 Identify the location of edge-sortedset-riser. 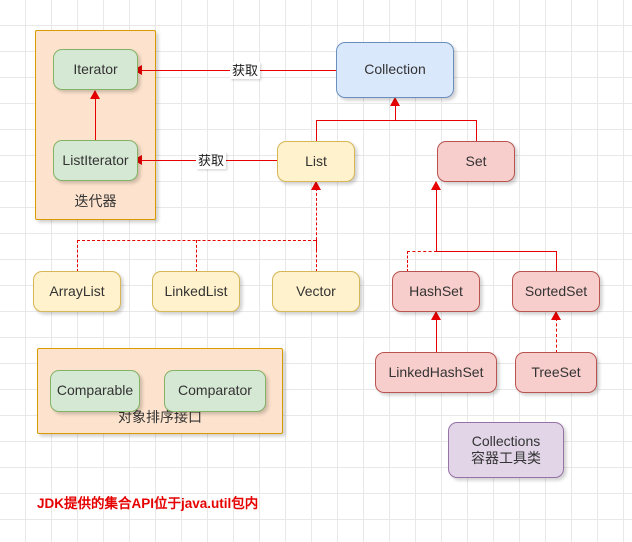
(556, 261).